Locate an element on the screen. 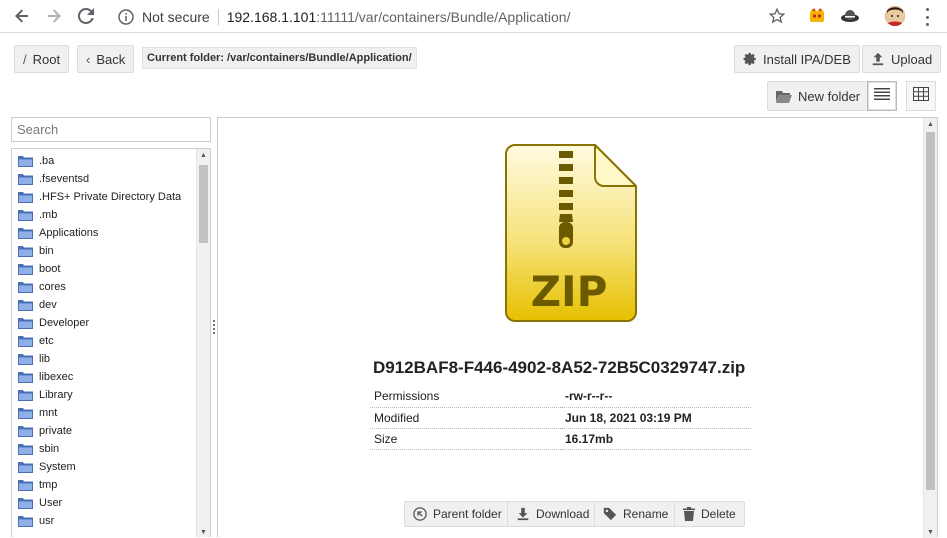  list-view-button is located at coordinates (882, 96).